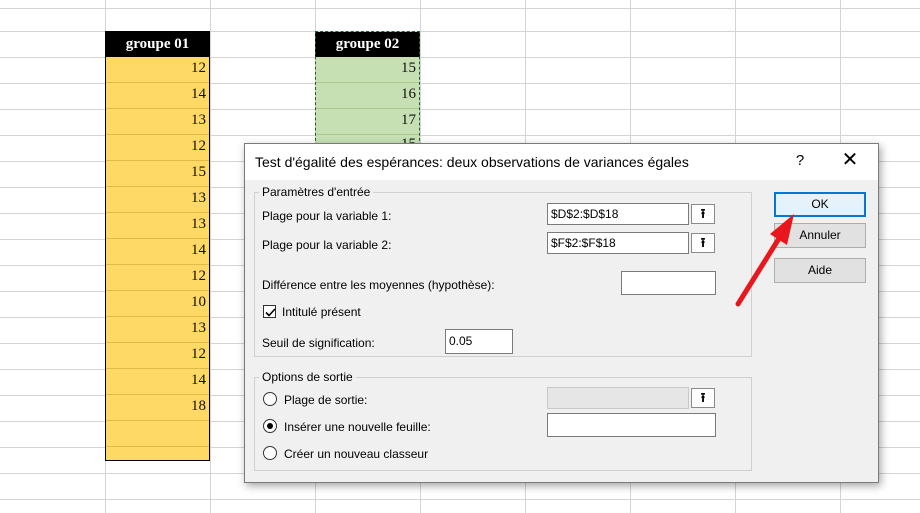 Image resolution: width=920 pixels, height=513 pixels. I want to click on help-button: Aide, so click(820, 270).